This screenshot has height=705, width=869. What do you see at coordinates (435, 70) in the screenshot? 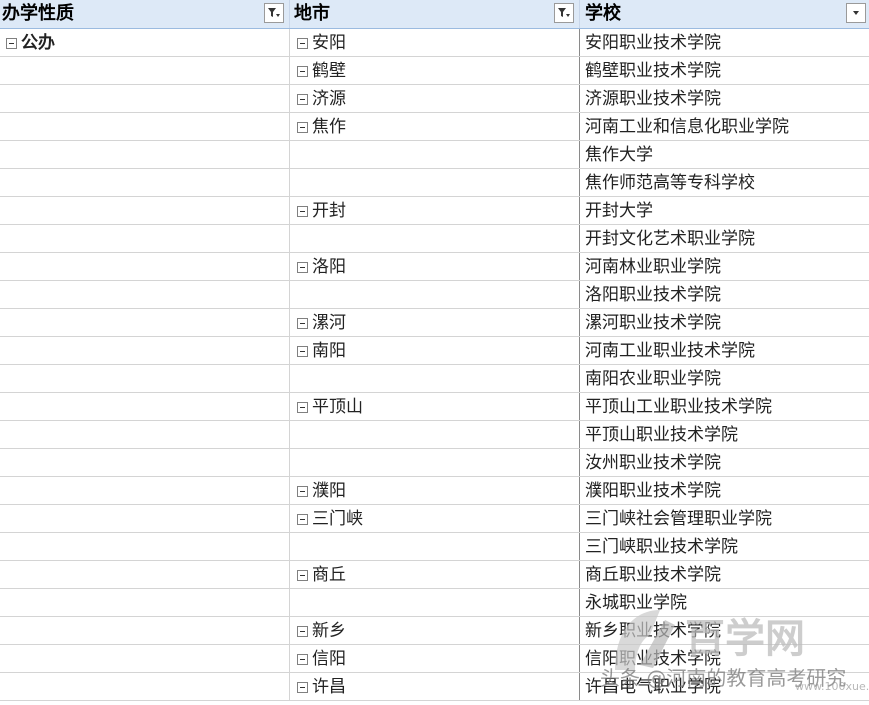
I see `city-cell: 鹤壁` at bounding box center [435, 70].